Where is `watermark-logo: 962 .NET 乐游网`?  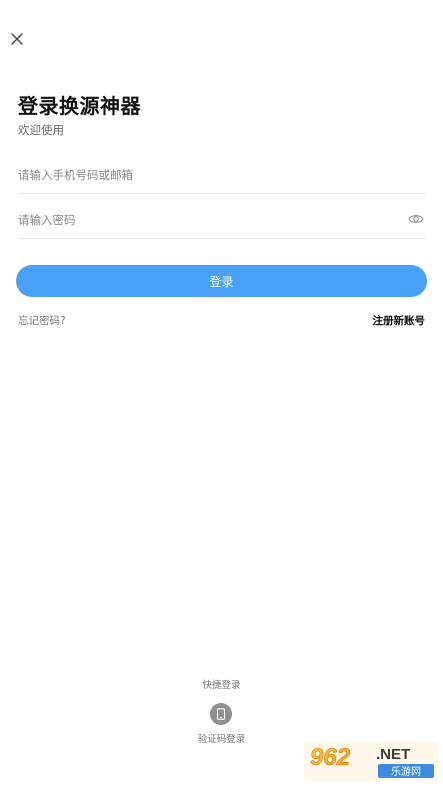 watermark-logo: 962 .NET 乐游网 is located at coordinates (371, 761).